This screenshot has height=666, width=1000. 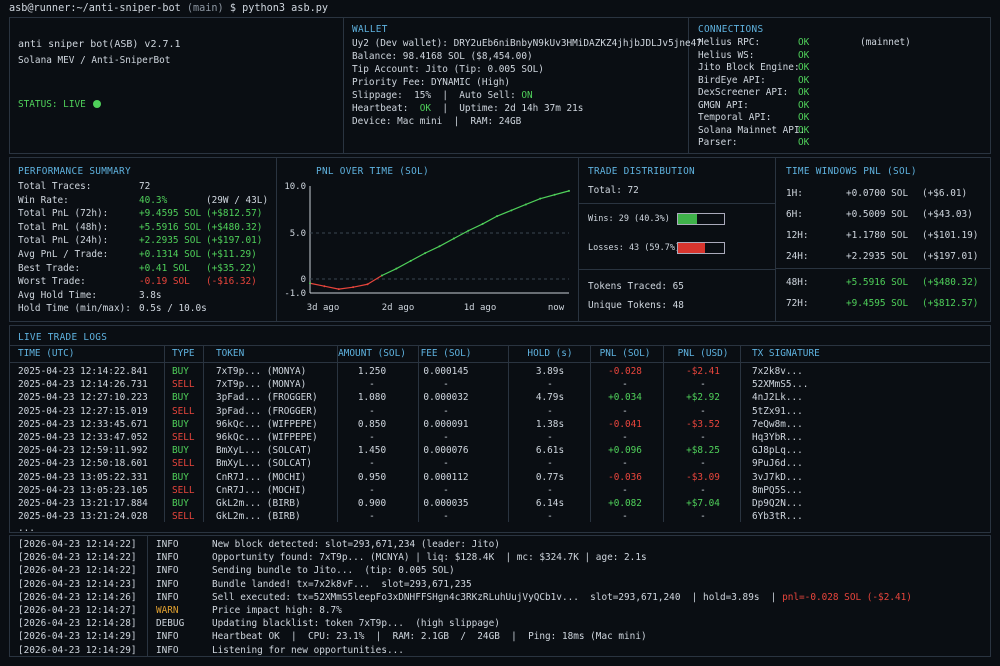 What do you see at coordinates (83, 398) in the screenshot?
I see `table-cell: 2025-04-23 12:27:10.223` at bounding box center [83, 398].